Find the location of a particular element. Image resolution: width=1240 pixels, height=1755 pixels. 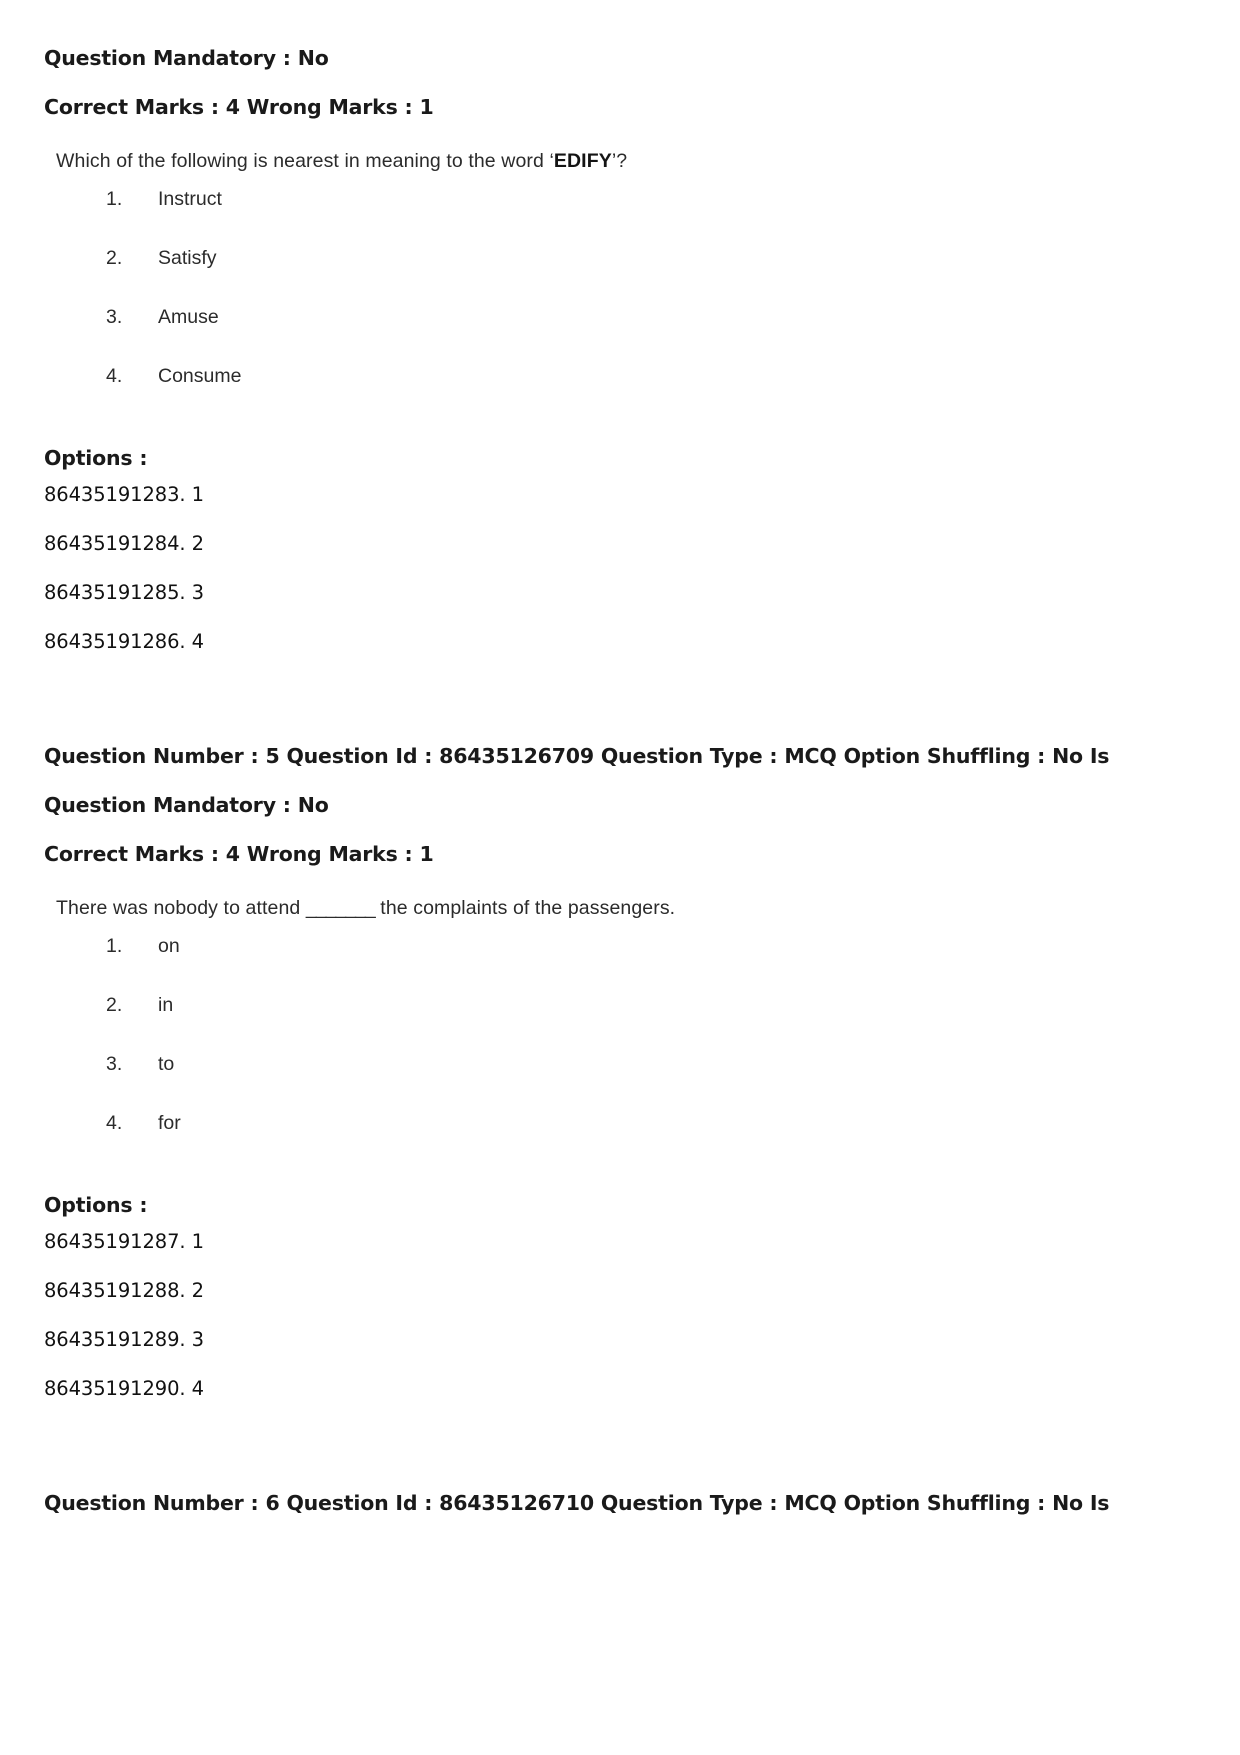

choice-item: 1. Instruct is located at coordinates (620, 217).